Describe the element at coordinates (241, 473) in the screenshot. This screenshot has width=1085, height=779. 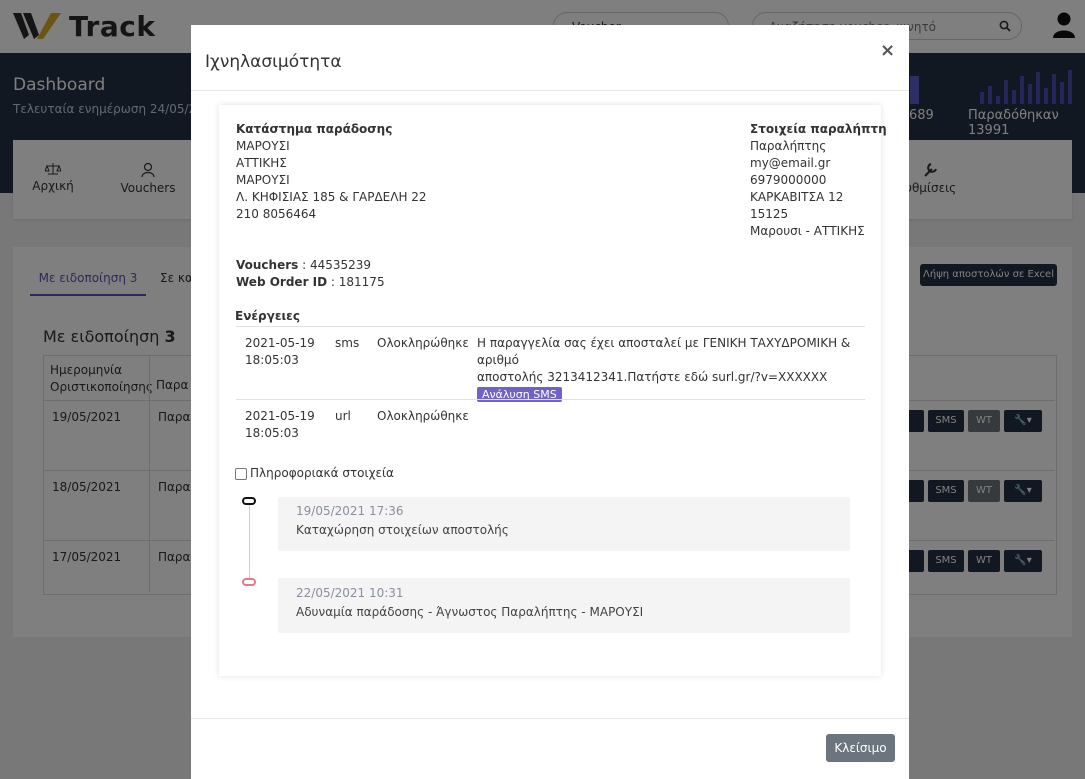
I see `info-checkbox` at that location.